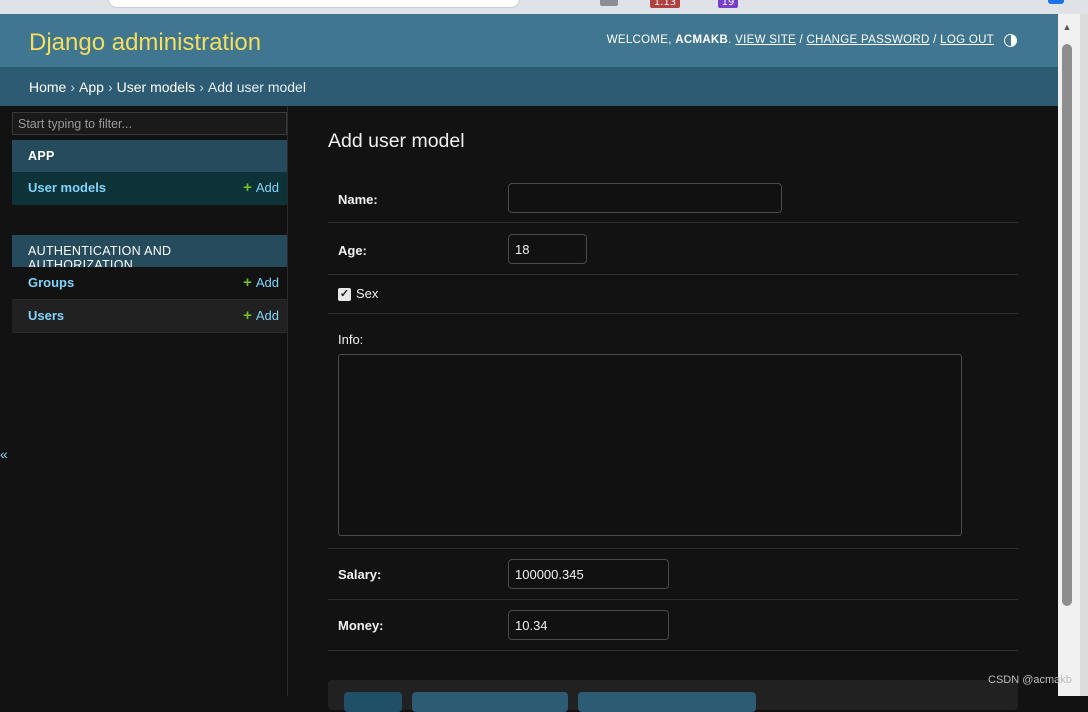 Image resolution: width=1088 pixels, height=712 pixels. I want to click on sex-checkbox: ✓, so click(344, 294).